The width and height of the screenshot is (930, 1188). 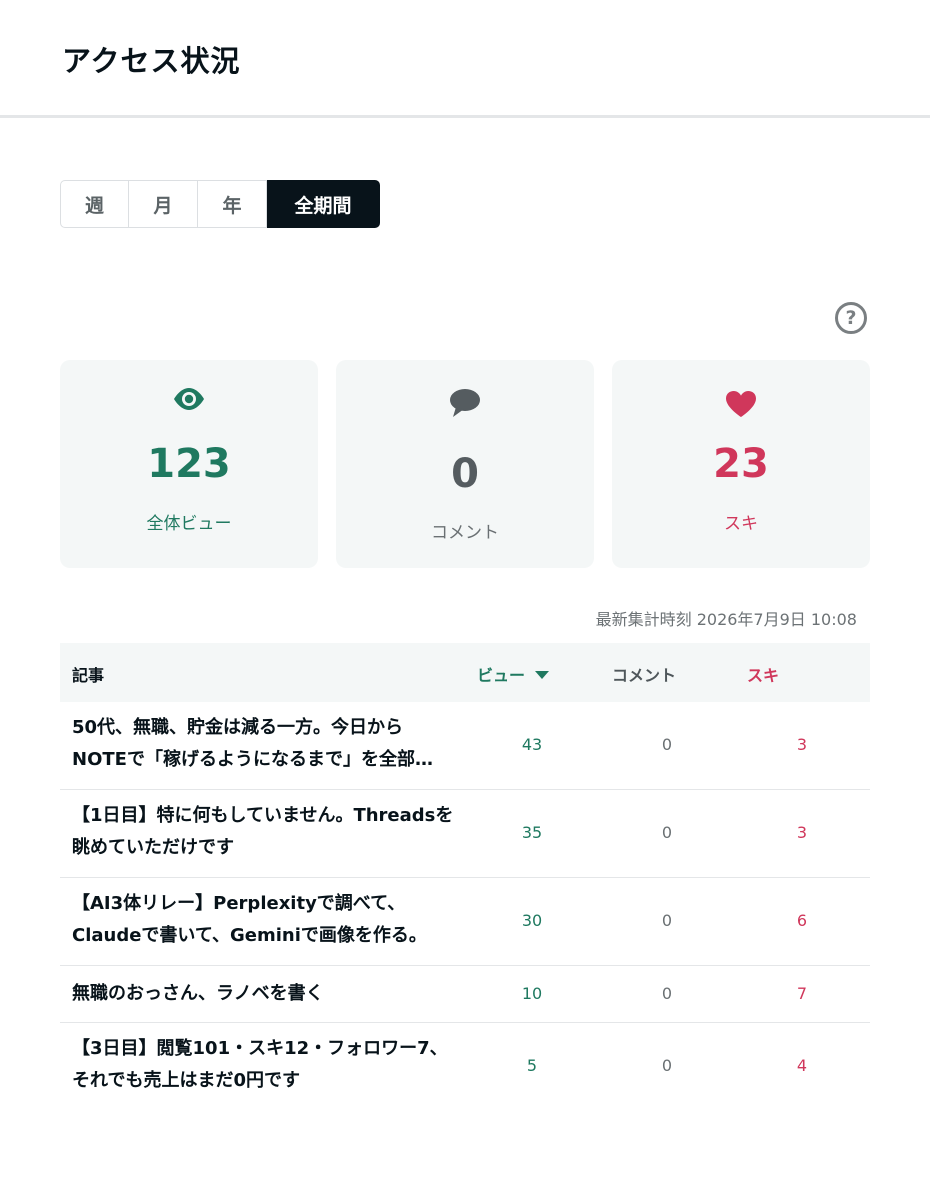 I want to click on tab-month: 月, so click(x=163, y=204).